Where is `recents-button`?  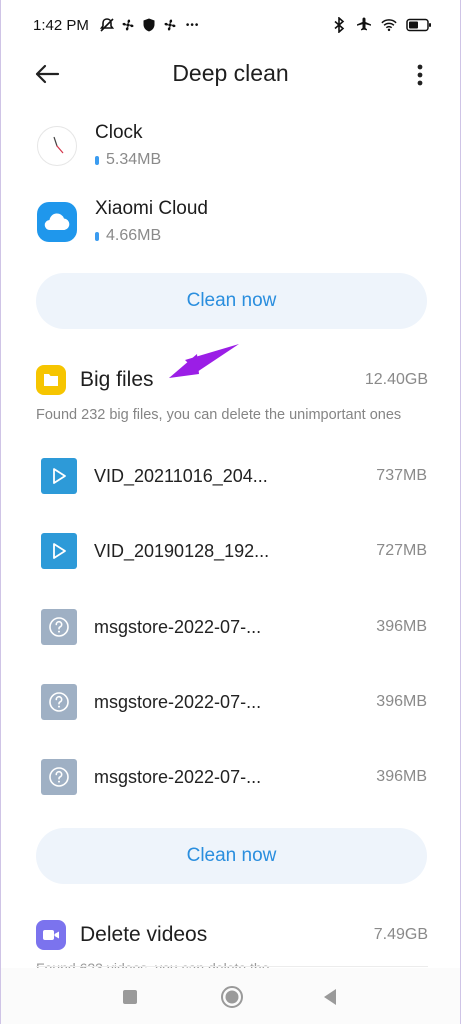 recents-button is located at coordinates (130, 997).